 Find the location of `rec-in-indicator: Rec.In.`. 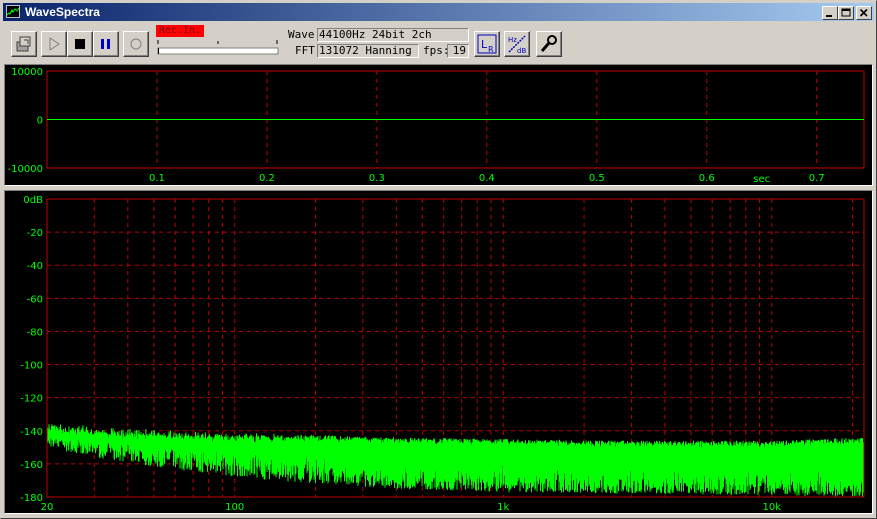

rec-in-indicator: Rec.In. is located at coordinates (180, 31).